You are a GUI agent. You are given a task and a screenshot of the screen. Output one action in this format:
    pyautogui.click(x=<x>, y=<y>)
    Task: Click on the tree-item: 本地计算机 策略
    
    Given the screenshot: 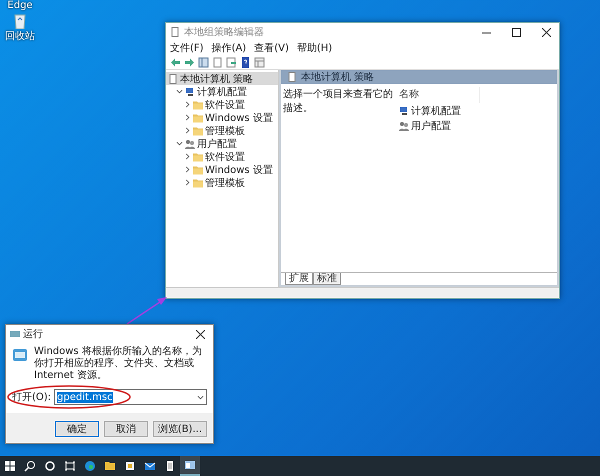 What is the action you would take?
    pyautogui.click(x=222, y=78)
    